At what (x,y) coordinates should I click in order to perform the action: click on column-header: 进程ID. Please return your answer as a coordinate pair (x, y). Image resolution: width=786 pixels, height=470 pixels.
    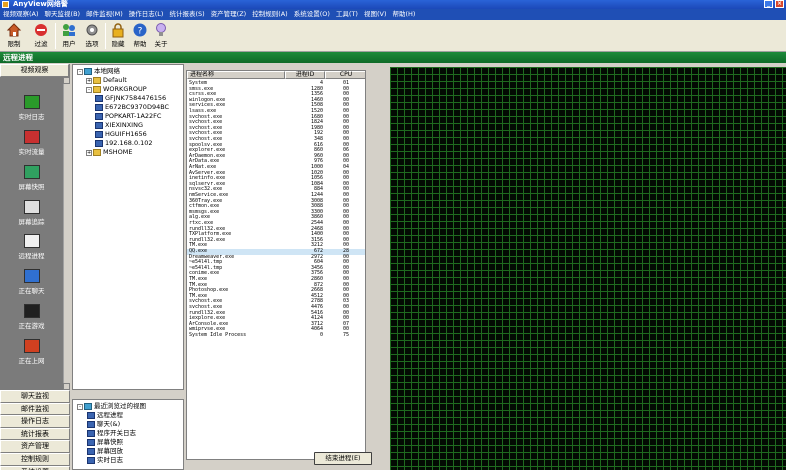
    Looking at the image, I should click on (305, 75).